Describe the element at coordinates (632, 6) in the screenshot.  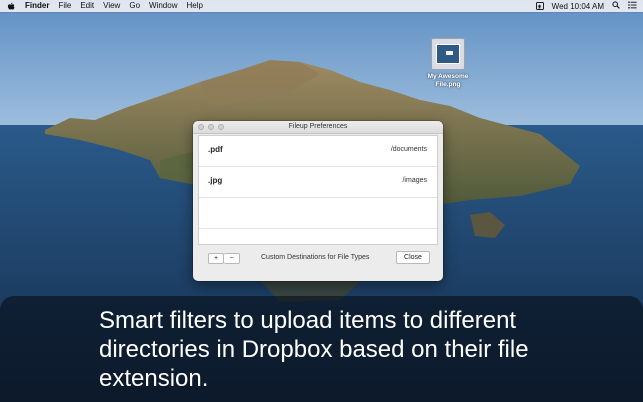
I see `notification-center-icon` at that location.